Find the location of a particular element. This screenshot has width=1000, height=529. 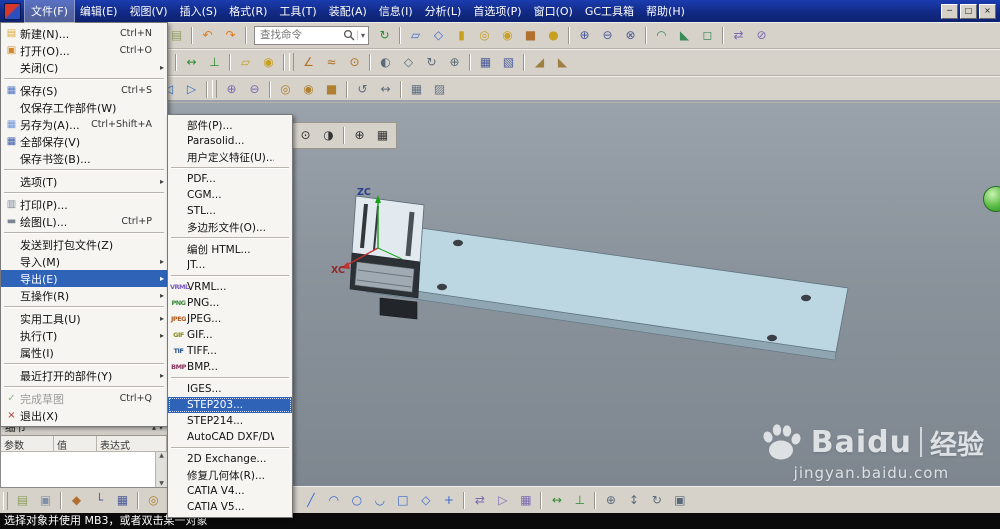

sketch-button: ▱ is located at coordinates (415, 35).